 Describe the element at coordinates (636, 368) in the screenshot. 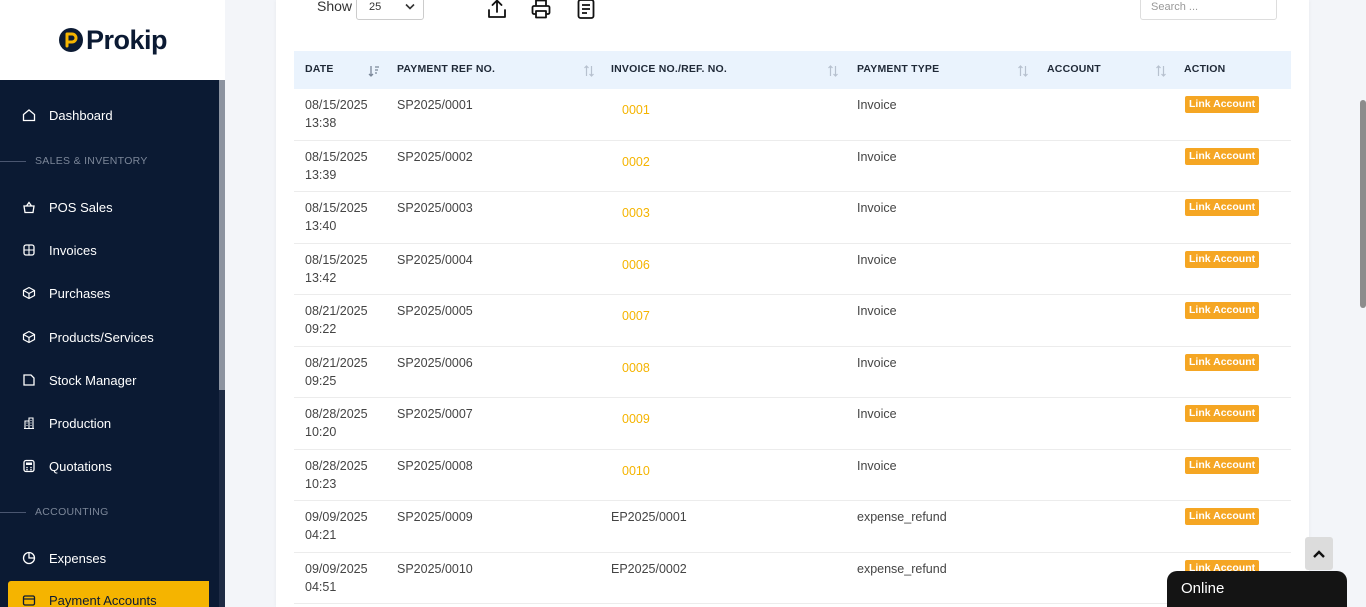

I see `invoice-link: 0008` at that location.